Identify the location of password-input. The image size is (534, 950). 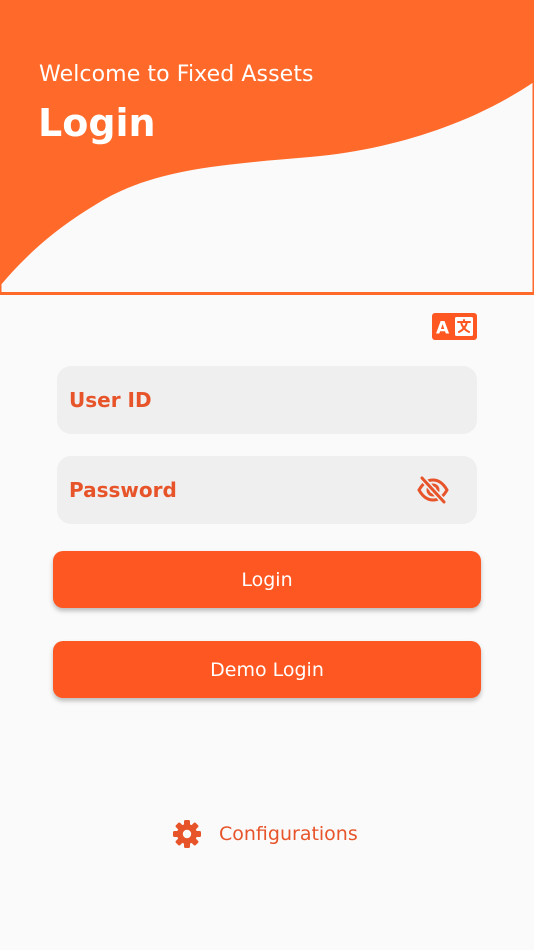
(267, 490).